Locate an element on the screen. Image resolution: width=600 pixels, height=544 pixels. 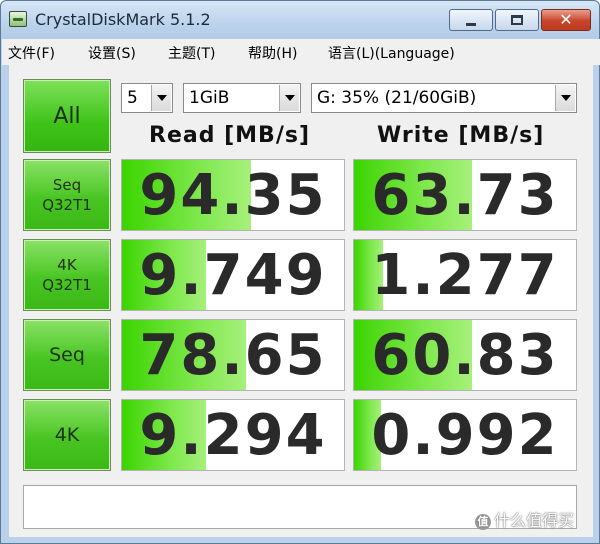
write-value: 0.992 is located at coordinates (465, 435).